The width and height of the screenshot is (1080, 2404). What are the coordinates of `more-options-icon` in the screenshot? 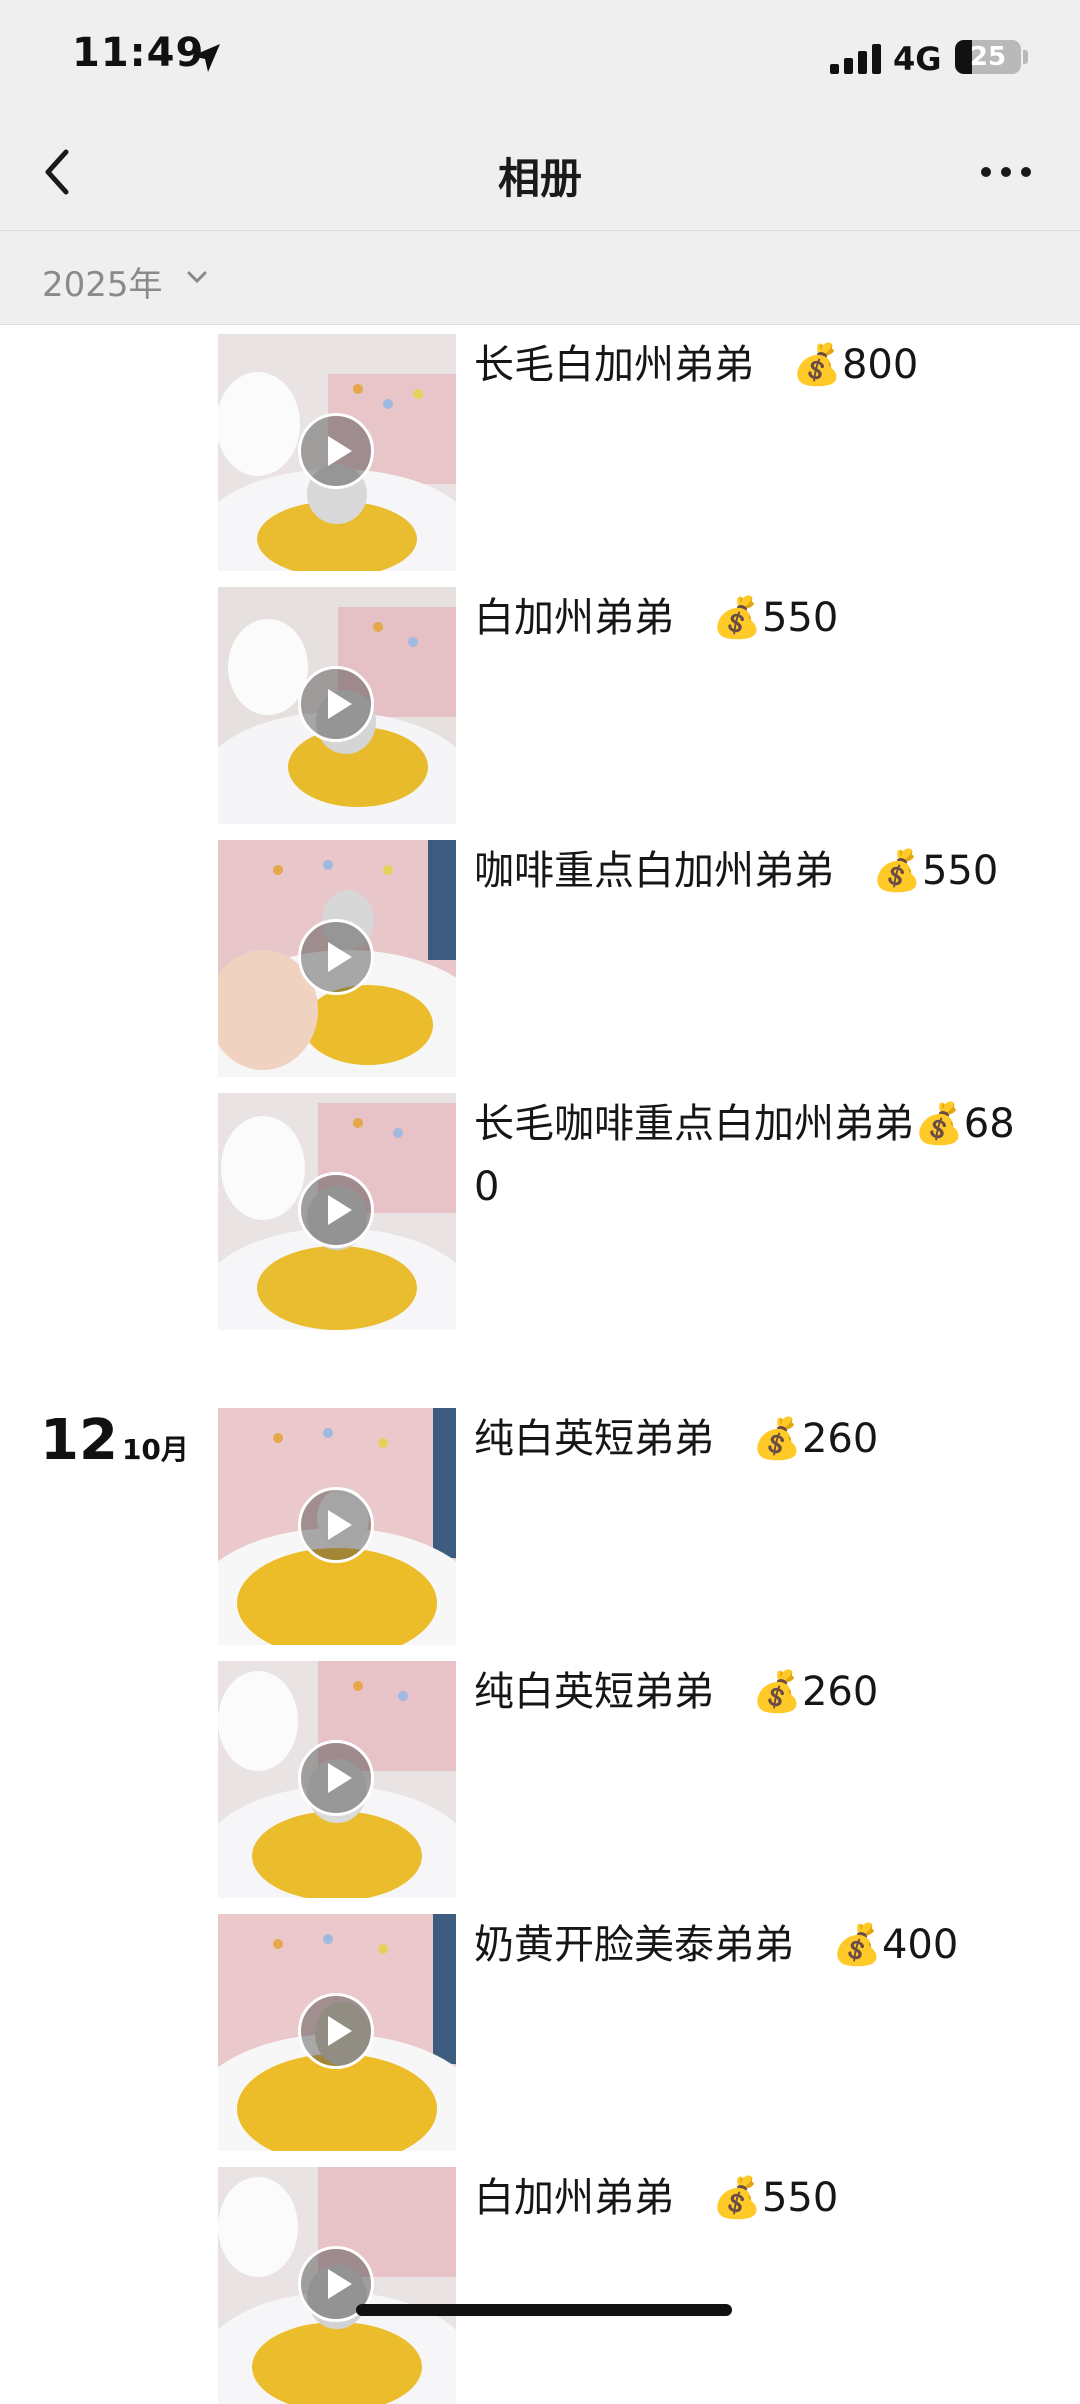 It's located at (1006, 172).